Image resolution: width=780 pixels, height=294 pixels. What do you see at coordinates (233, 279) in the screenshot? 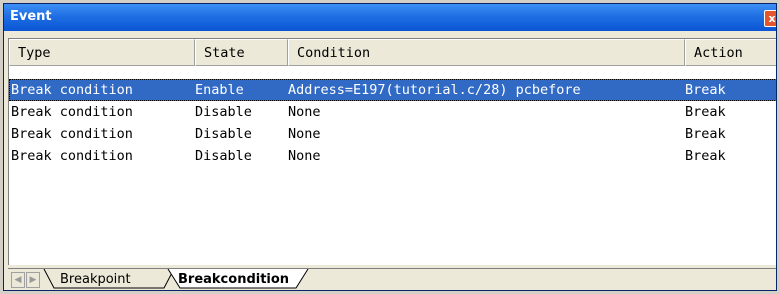
I see `tab-breakcondition: Breakcondition` at bounding box center [233, 279].